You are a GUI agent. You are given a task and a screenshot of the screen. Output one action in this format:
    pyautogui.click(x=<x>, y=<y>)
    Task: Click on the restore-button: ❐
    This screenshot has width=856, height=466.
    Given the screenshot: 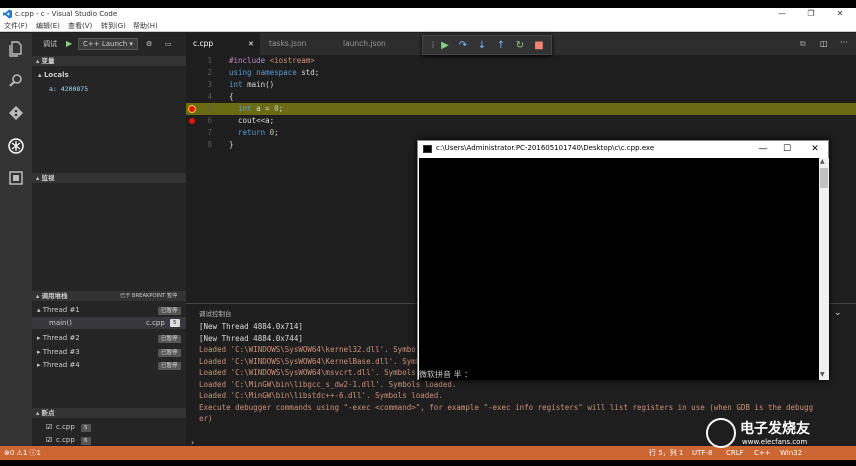 What is the action you would take?
    pyautogui.click(x=811, y=14)
    